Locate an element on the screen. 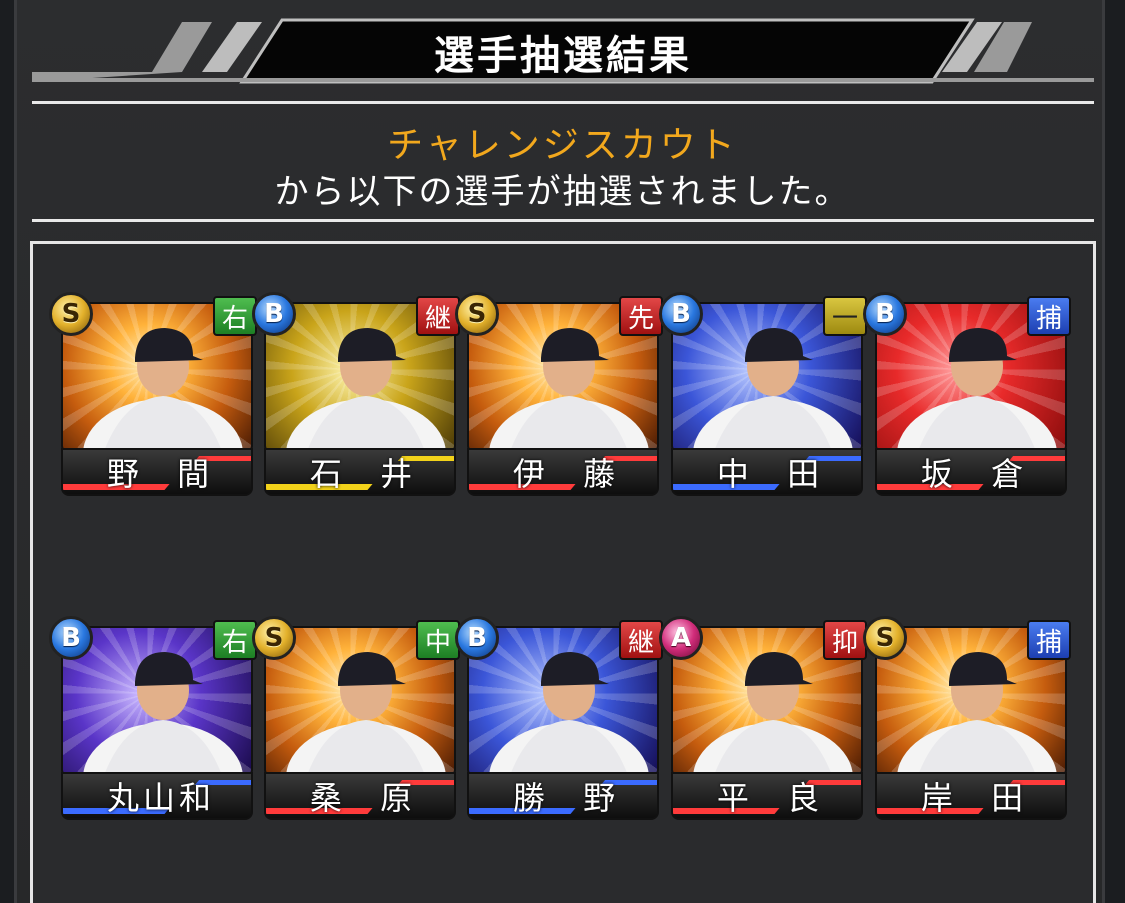  player-card: 坂 倉 B 捕 is located at coordinates (967, 395).